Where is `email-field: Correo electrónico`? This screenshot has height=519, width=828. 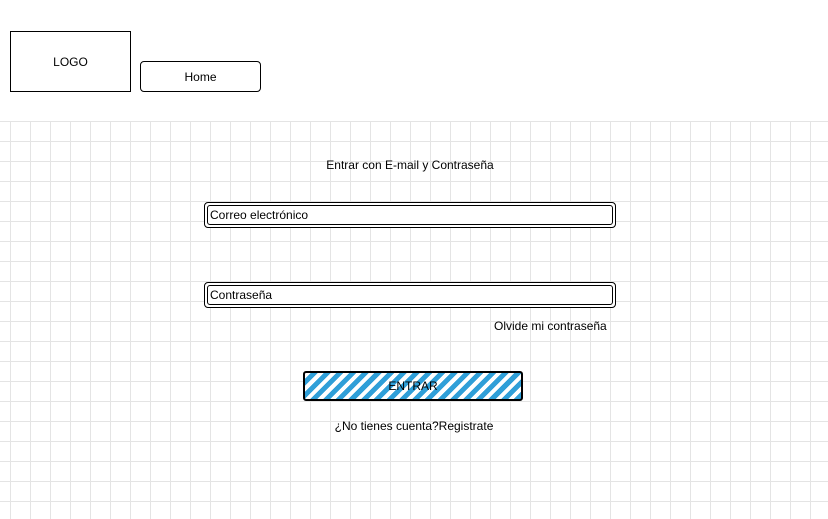
email-field: Correo electrónico is located at coordinates (410, 215).